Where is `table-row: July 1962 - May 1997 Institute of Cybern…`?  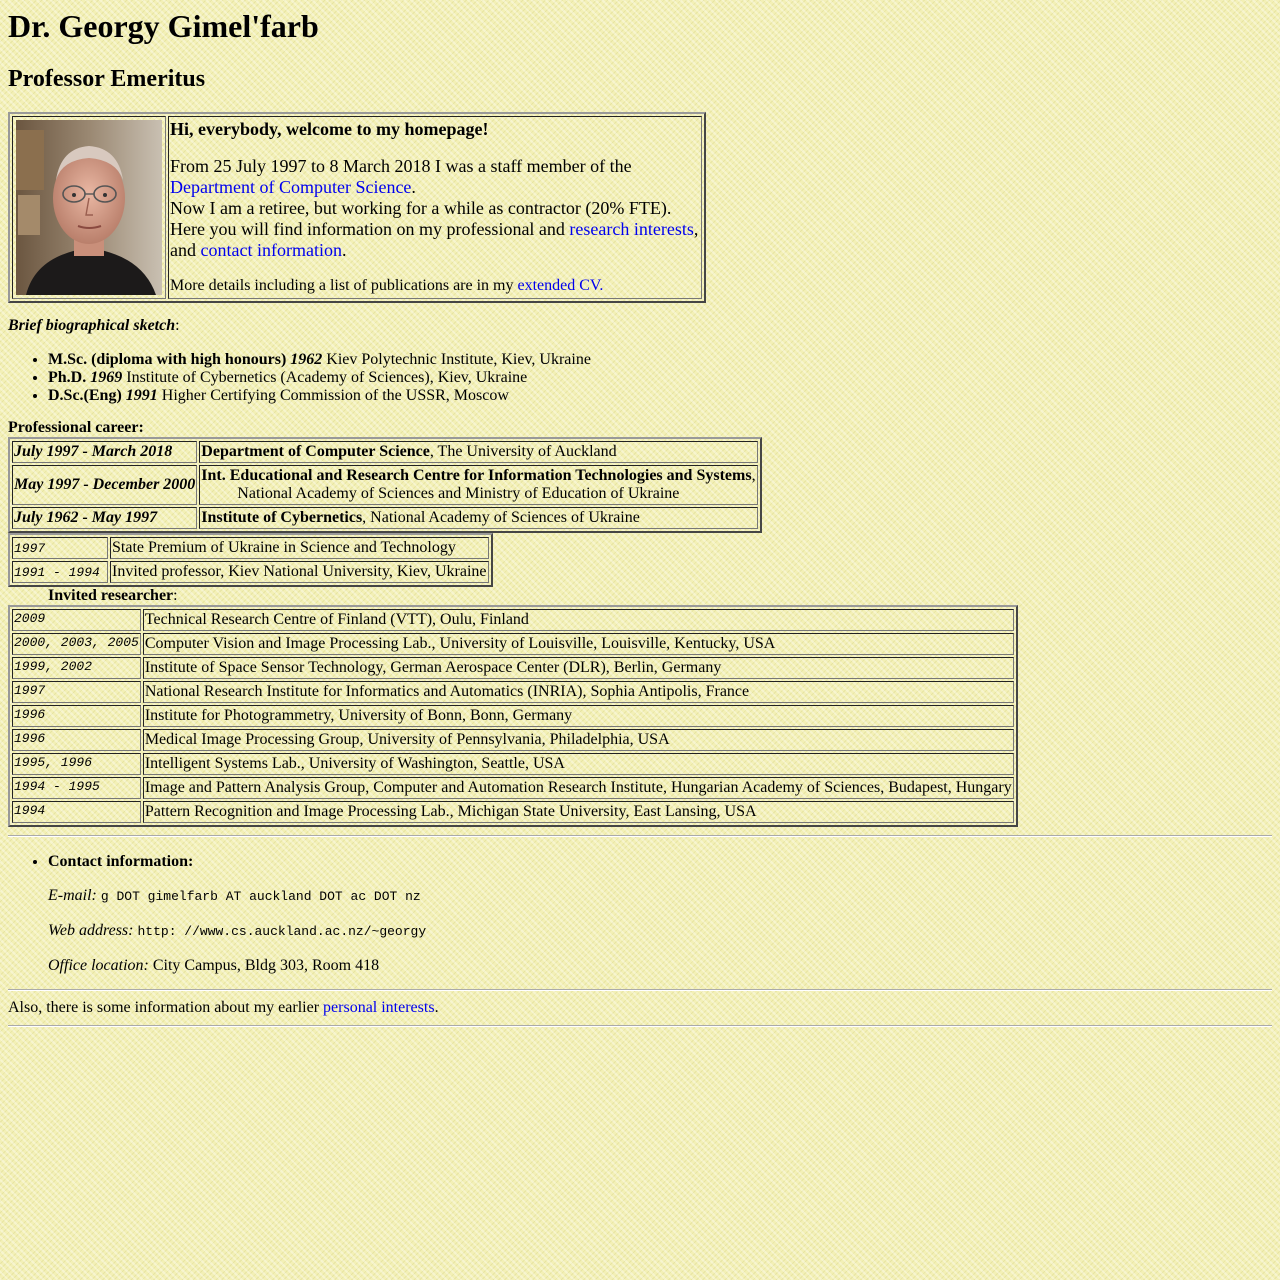
table-row: July 1962 - May 1997 Institute of Cybern… is located at coordinates (385, 518).